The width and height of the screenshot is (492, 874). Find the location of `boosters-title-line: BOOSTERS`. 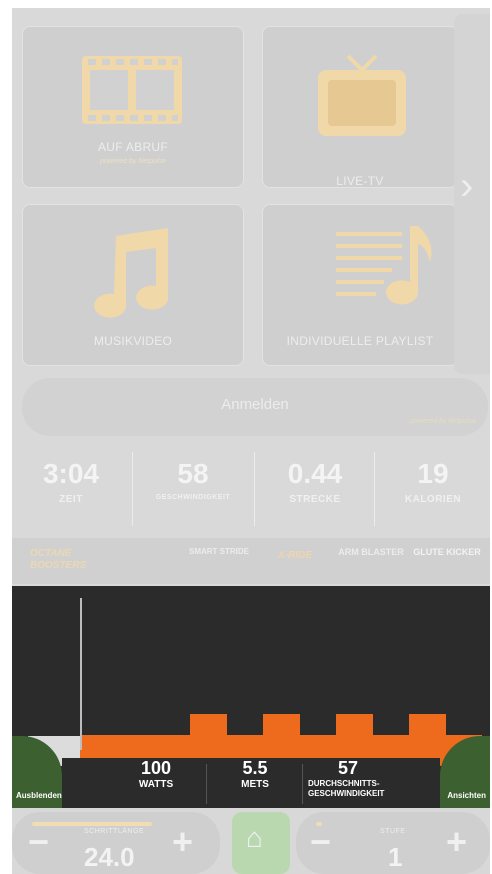

boosters-title-line: BOOSTERS is located at coordinates (58, 565).